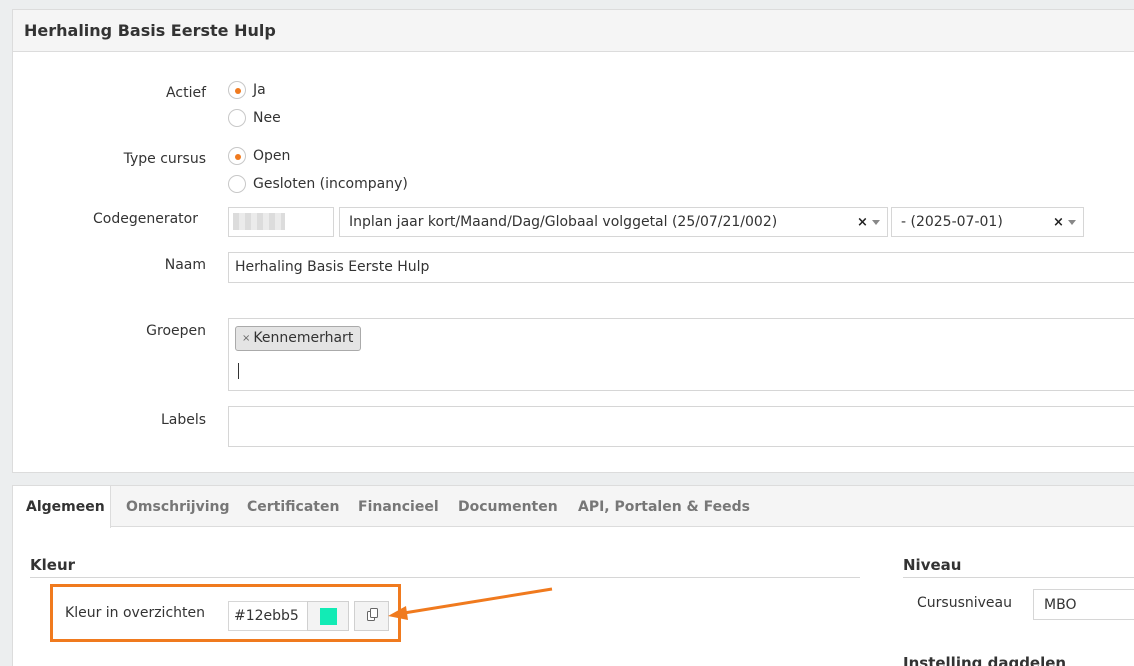 The image size is (1134, 666). What do you see at coordinates (254, 118) in the screenshot?
I see `actief-option-nee: Nee` at bounding box center [254, 118].